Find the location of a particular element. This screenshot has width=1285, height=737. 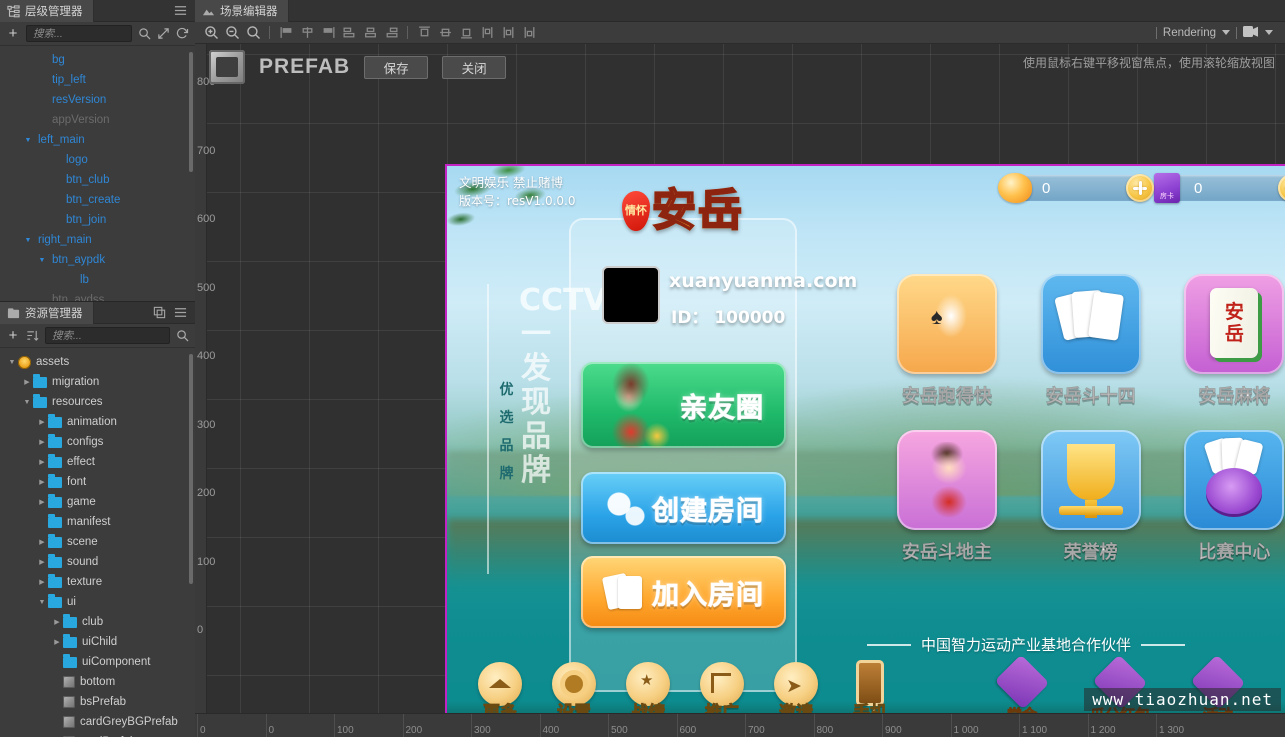

hierarchy-node: bg is located at coordinates (97, 60).